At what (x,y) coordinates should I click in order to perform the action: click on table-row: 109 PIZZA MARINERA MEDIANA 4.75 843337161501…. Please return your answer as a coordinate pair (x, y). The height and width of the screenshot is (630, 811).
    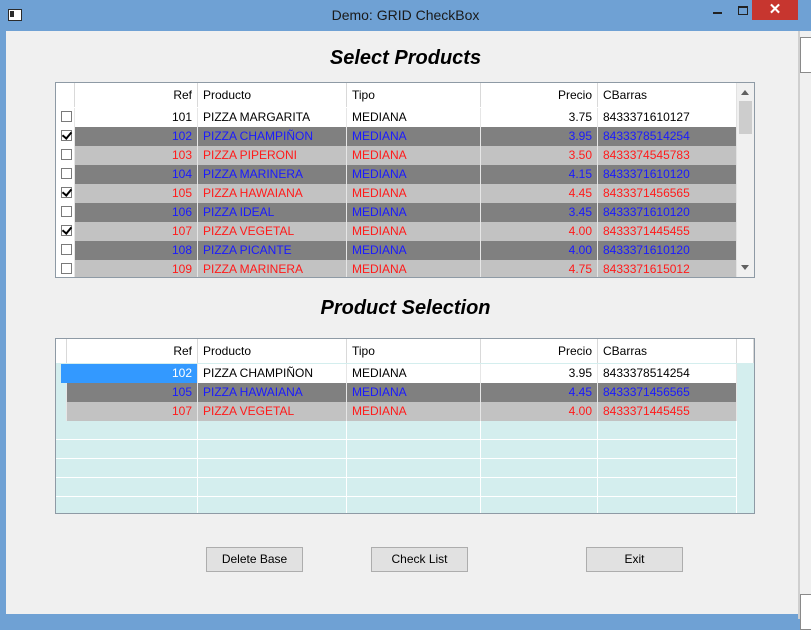
    Looking at the image, I should click on (396, 268).